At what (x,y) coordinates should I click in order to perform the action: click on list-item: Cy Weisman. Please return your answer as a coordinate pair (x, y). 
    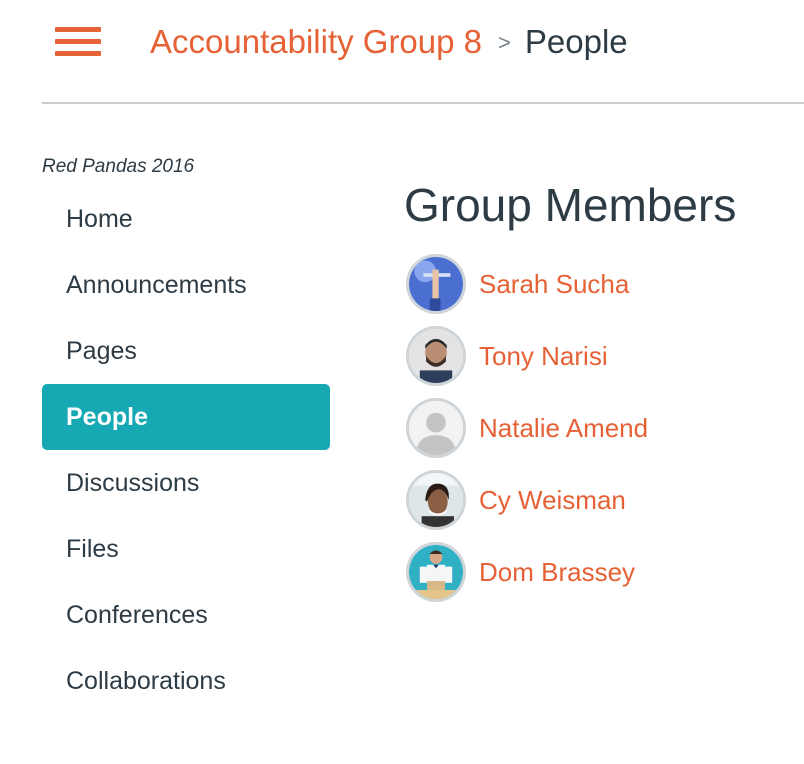
    Looking at the image, I should click on (527, 506).